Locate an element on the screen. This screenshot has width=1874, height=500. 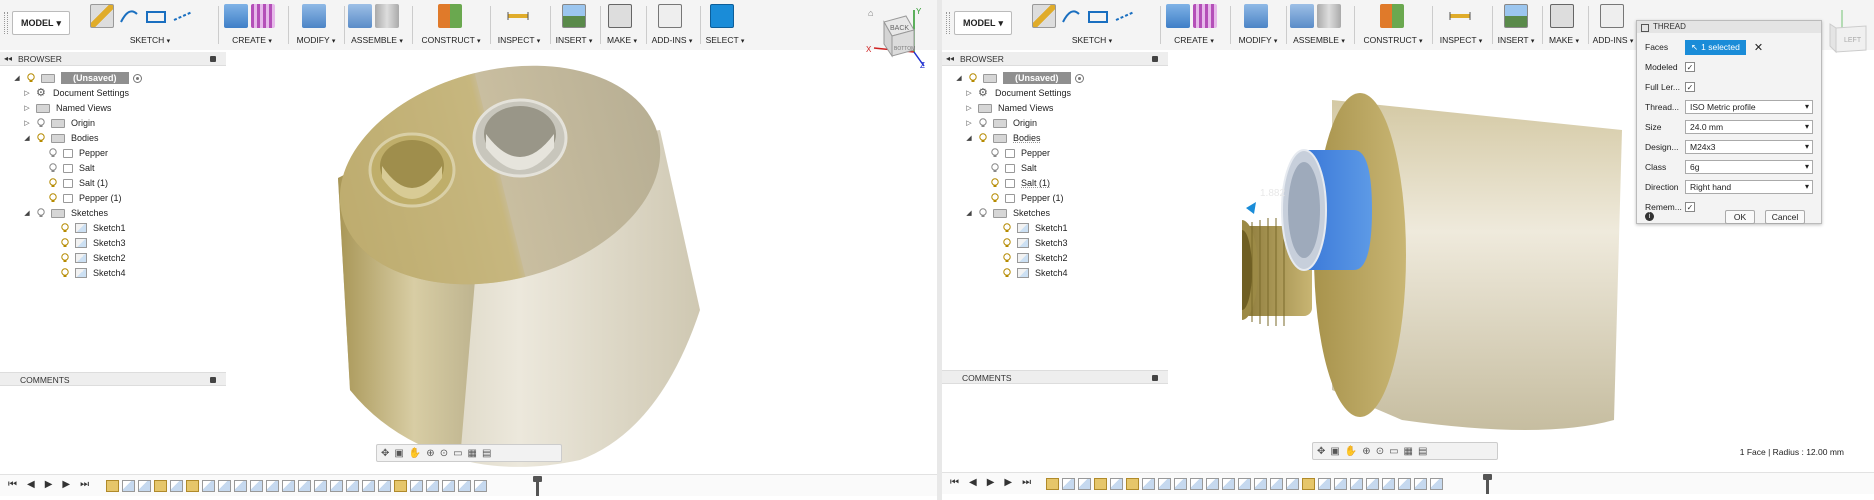
orbit-icon: ✥ is located at coordinates (1321, 451).